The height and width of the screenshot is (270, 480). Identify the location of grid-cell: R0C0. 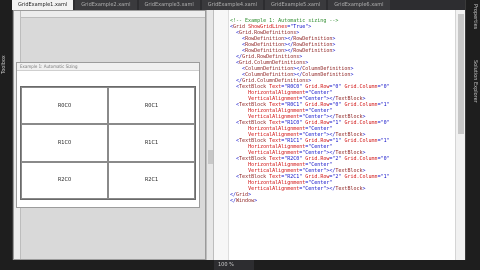
(64, 106).